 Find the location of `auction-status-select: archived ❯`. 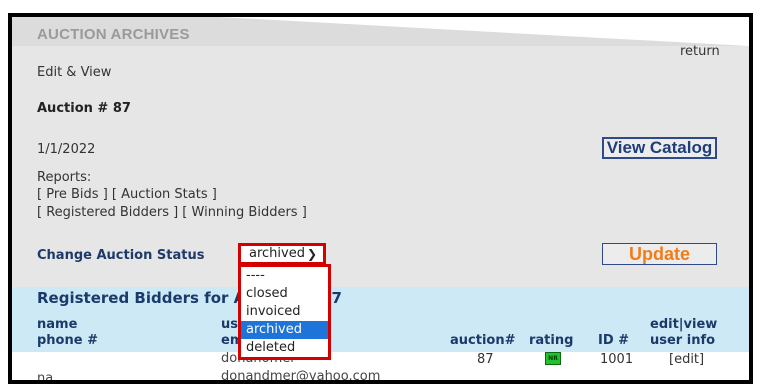

auction-status-select: archived ❯ is located at coordinates (282, 254).